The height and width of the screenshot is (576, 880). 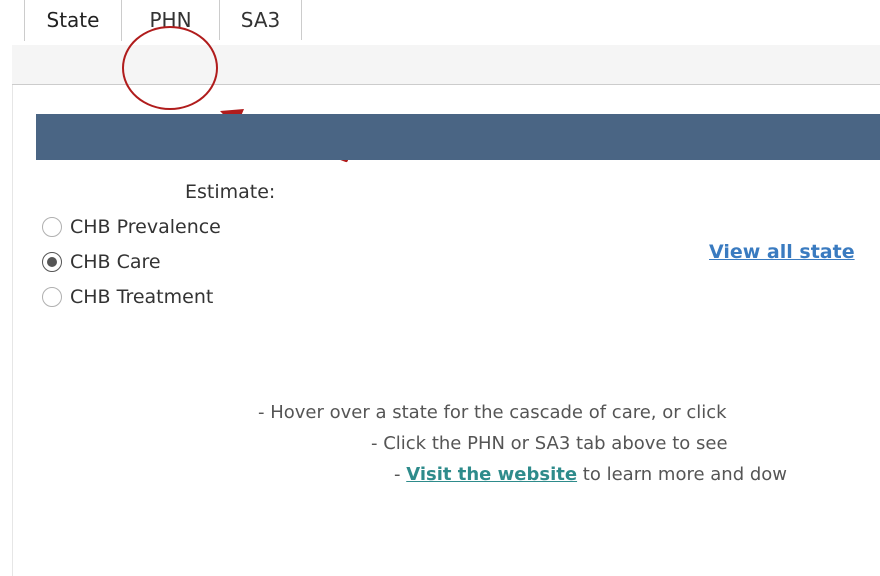 What do you see at coordinates (682, 474) in the screenshot?
I see `instruction-suffix: to learn more and dow` at bounding box center [682, 474].